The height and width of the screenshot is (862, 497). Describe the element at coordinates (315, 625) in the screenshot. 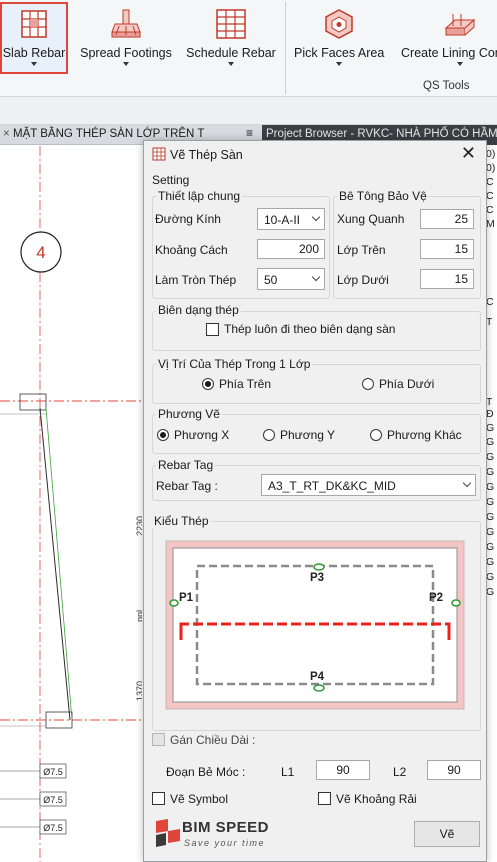

I see `rebar-type-diagram: P1 P2 P3 P4` at that location.